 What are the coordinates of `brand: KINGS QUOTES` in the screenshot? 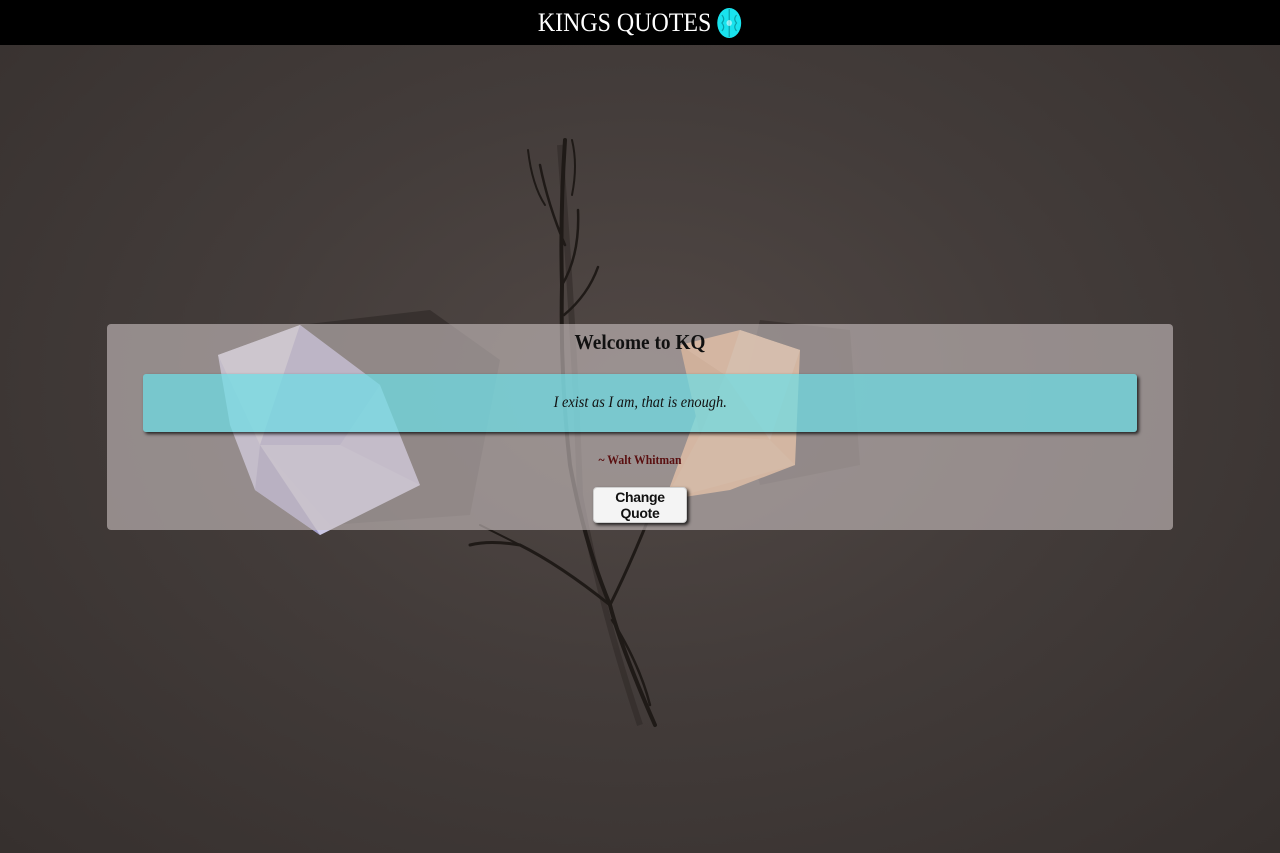 It's located at (640, 23).